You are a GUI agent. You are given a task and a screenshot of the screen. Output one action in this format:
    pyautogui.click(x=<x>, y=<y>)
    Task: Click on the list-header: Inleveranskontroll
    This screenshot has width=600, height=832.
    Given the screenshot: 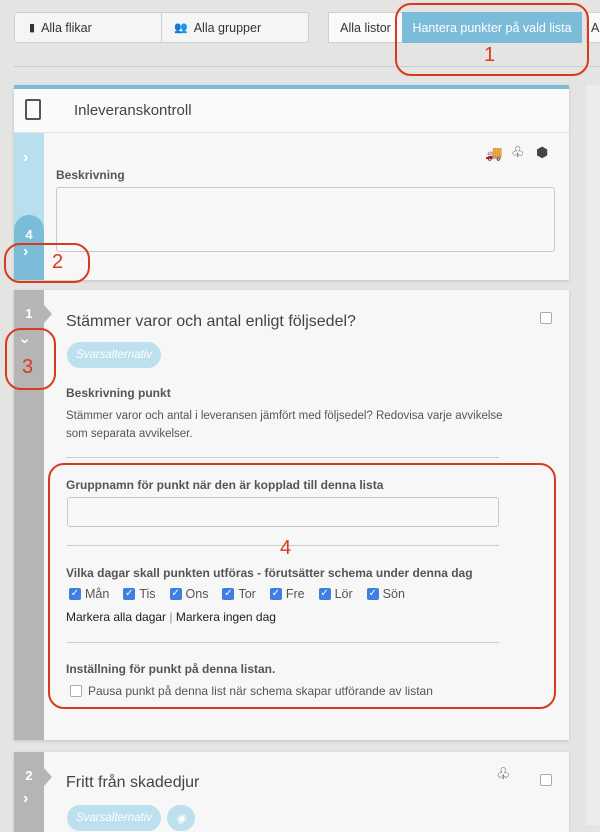 What is the action you would take?
    pyautogui.click(x=291, y=111)
    